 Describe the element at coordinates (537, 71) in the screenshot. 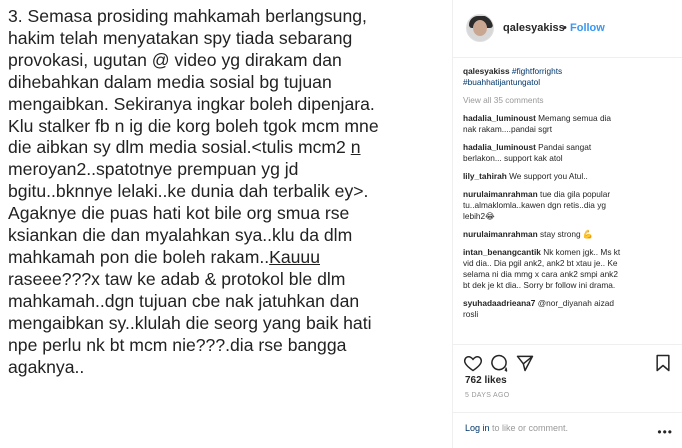

I see `hashtag: #fightforrights` at that location.